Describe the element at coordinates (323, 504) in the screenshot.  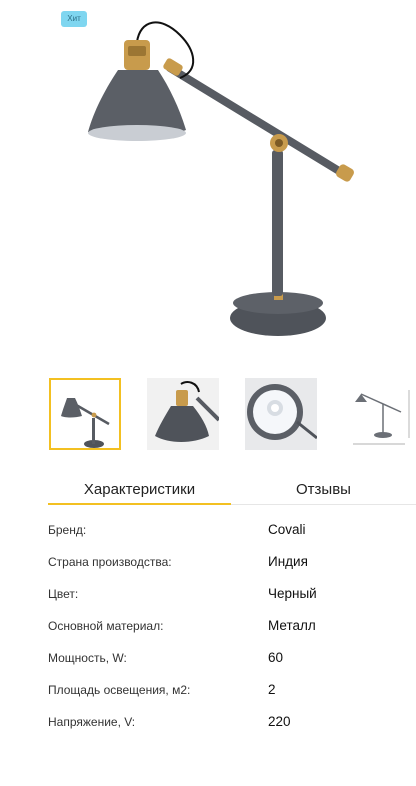
I see `tab-divider` at that location.